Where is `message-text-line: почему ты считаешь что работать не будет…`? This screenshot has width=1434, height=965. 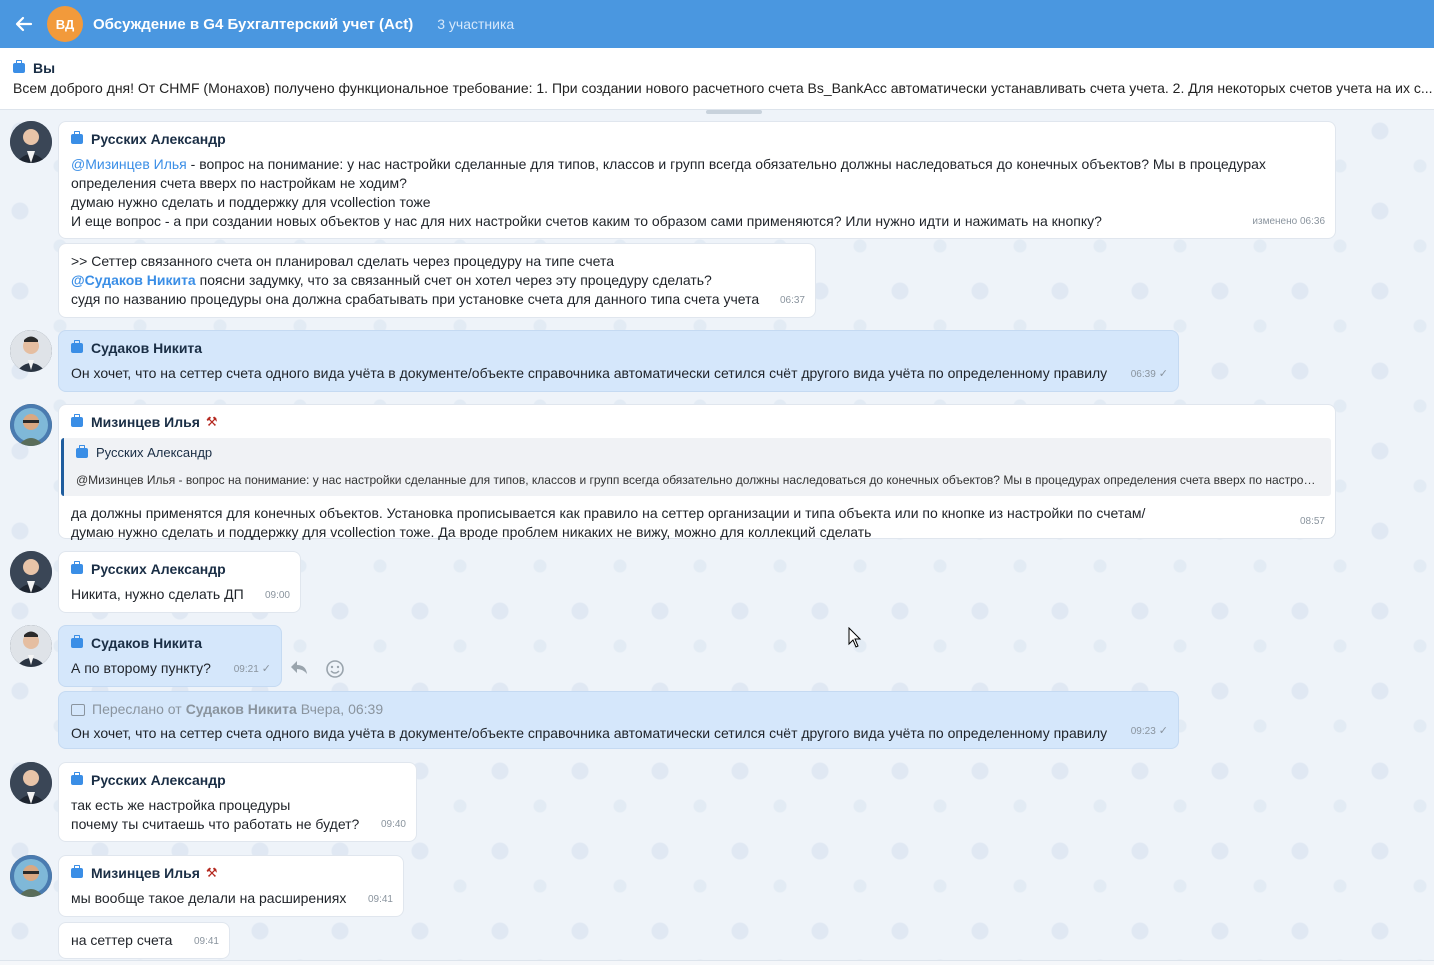
message-text-line: почему ты считаешь что работать не будет… is located at coordinates (215, 824).